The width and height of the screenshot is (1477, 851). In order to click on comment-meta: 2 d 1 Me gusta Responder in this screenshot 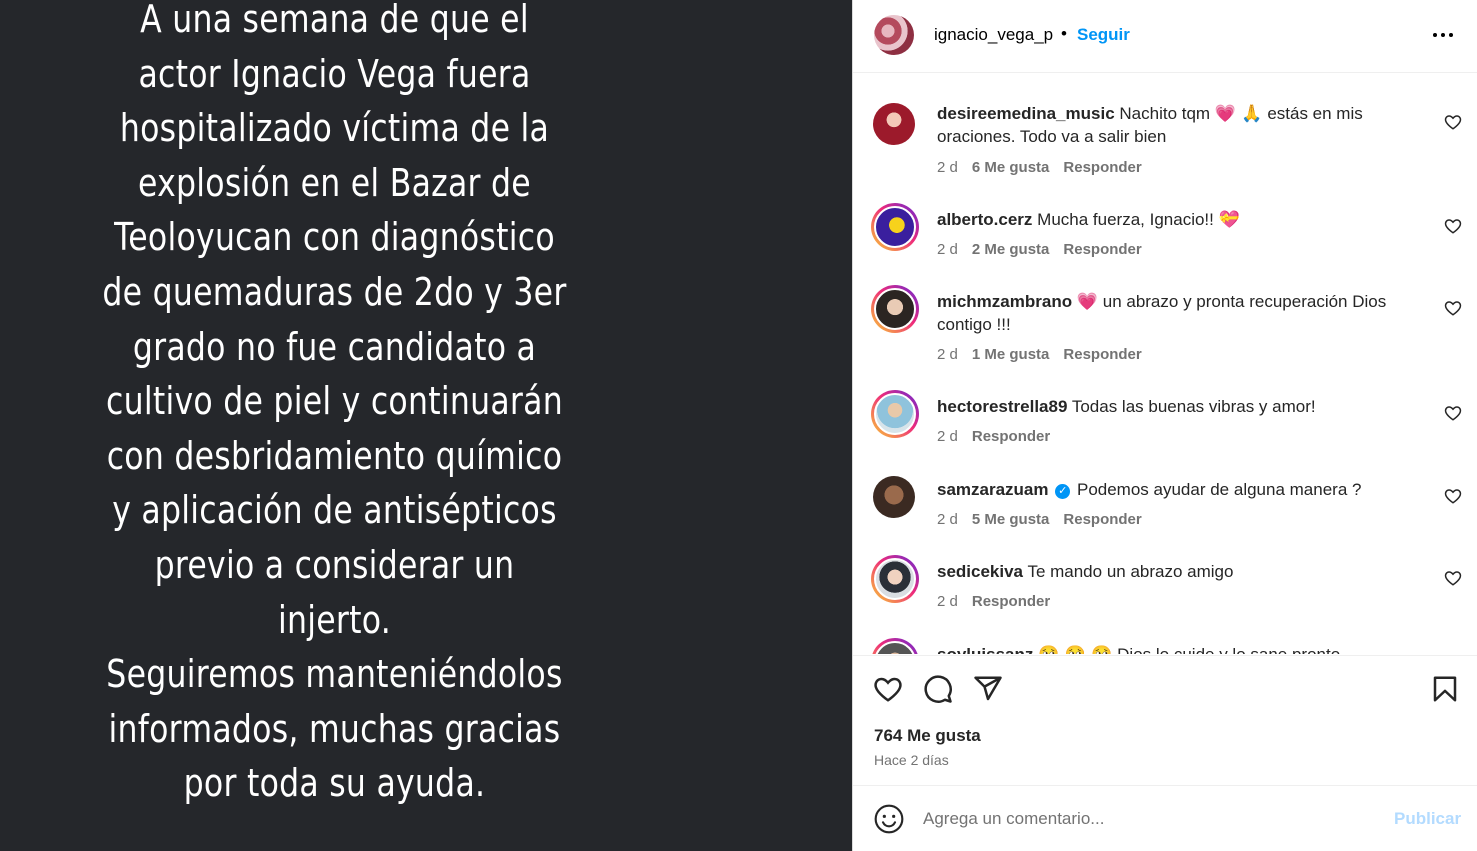, I will do `click(1046, 354)`.